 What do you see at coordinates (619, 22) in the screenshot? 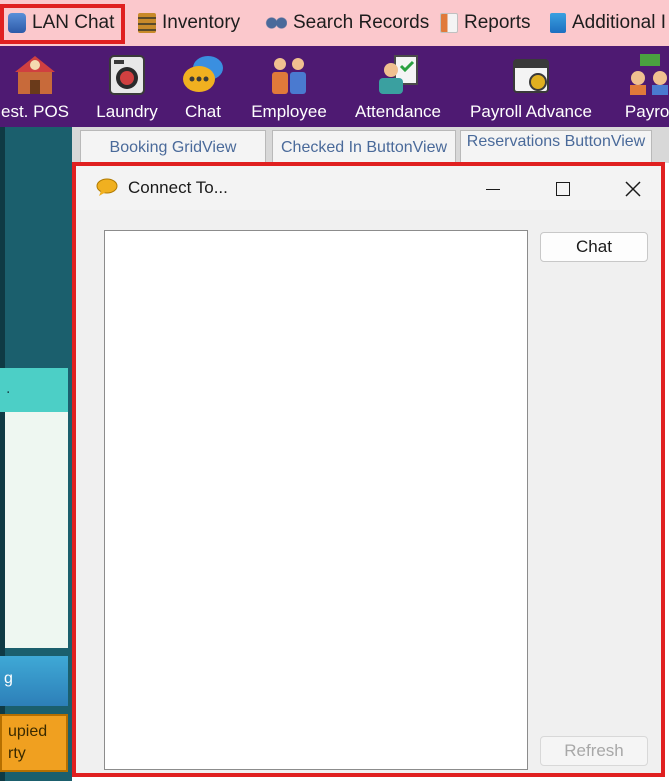
I see `menu-item-label: Additional I` at bounding box center [619, 22].